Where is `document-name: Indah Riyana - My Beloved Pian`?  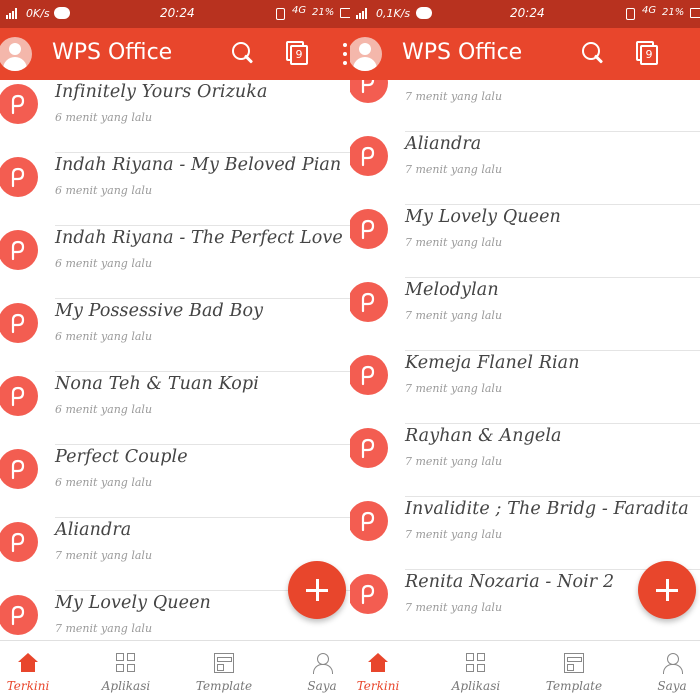
document-name: Indah Riyana - My Beloved Pian is located at coordinates (198, 165).